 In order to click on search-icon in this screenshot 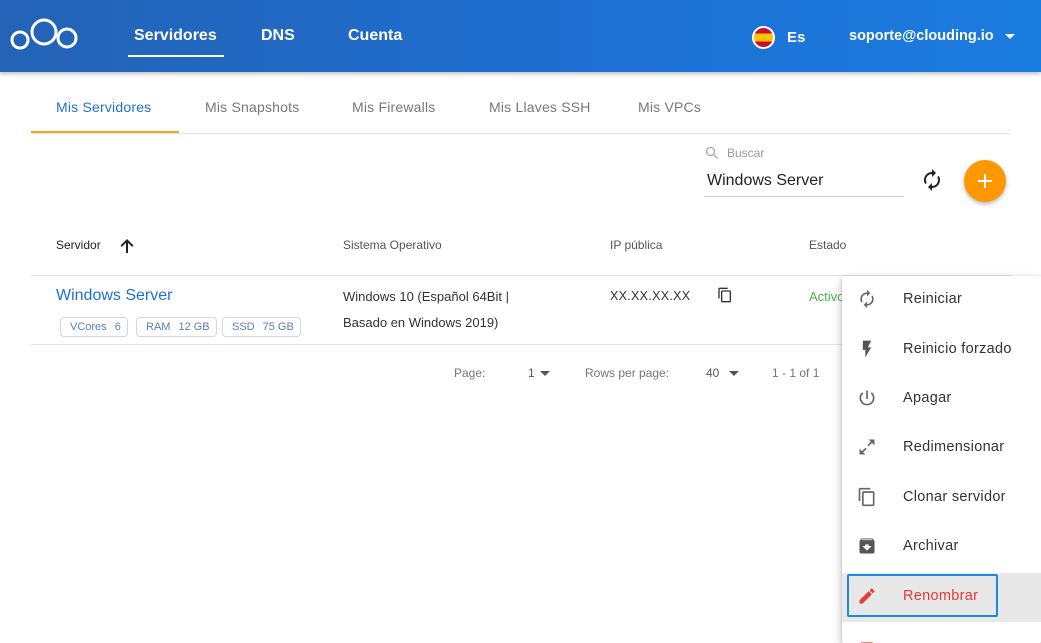, I will do `click(711, 152)`.